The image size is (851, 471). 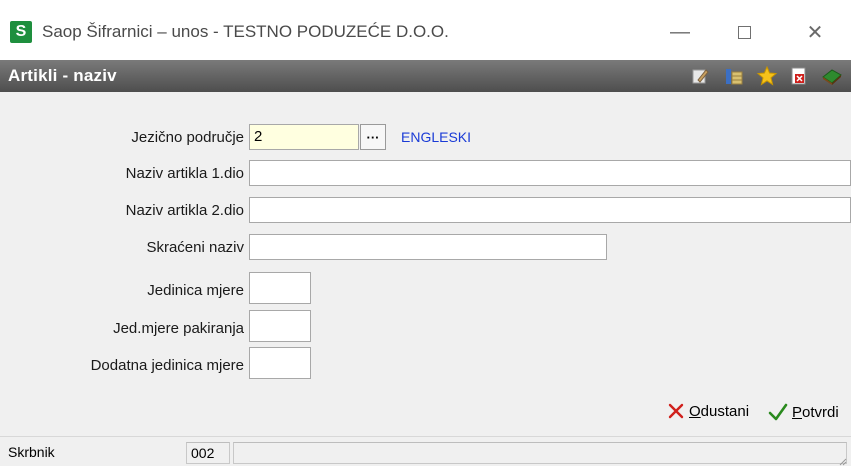 I want to click on pdf-icon, so click(x=799, y=76).